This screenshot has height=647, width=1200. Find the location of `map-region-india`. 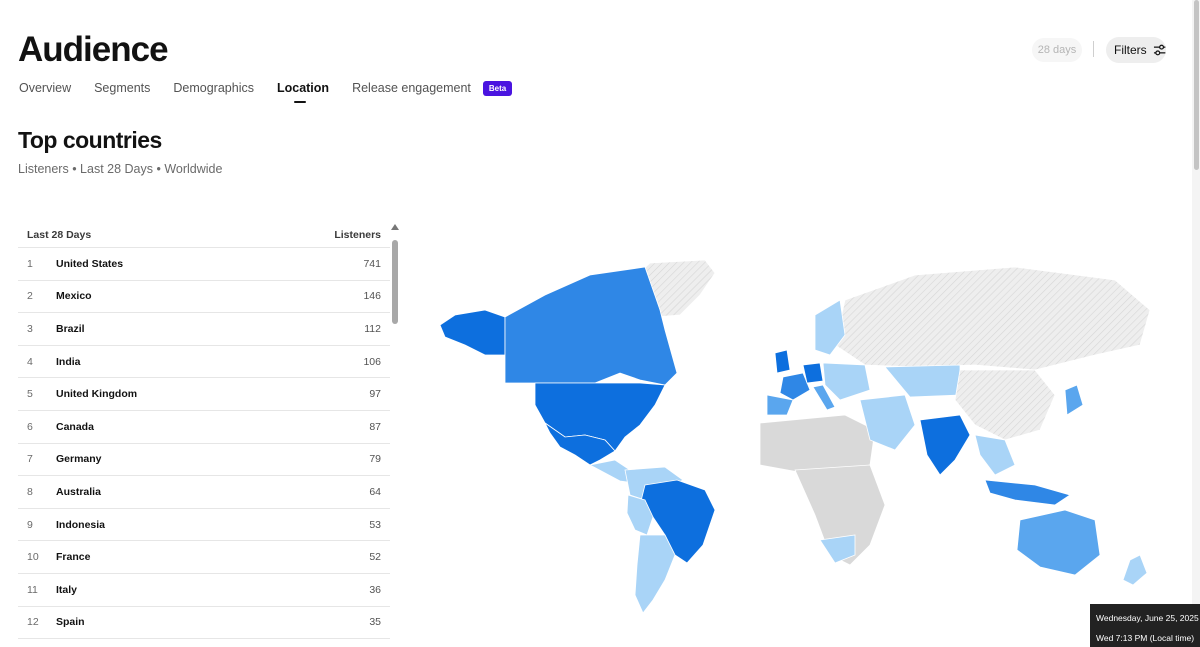

map-region-india is located at coordinates (945, 445).